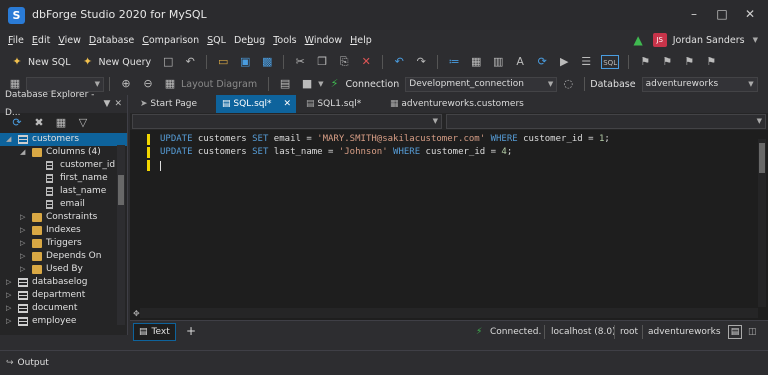 The height and width of the screenshot is (375, 768). Describe the element at coordinates (63, 321) in the screenshot. I see `tree-item-employee: ▷ employee` at that location.